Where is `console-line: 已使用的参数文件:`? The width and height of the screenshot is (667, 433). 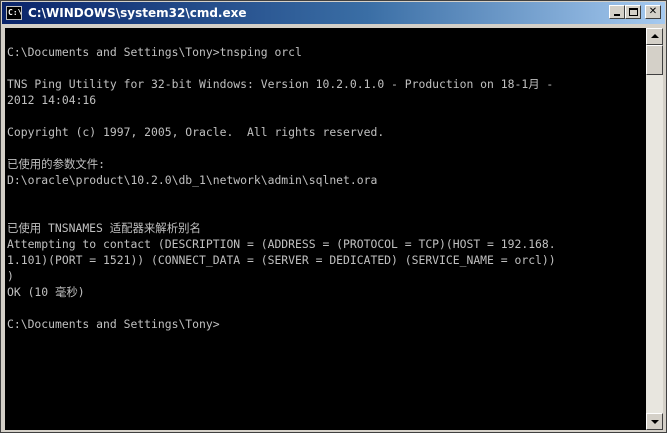
console-line: 已使用的参数文件: is located at coordinates (56, 164).